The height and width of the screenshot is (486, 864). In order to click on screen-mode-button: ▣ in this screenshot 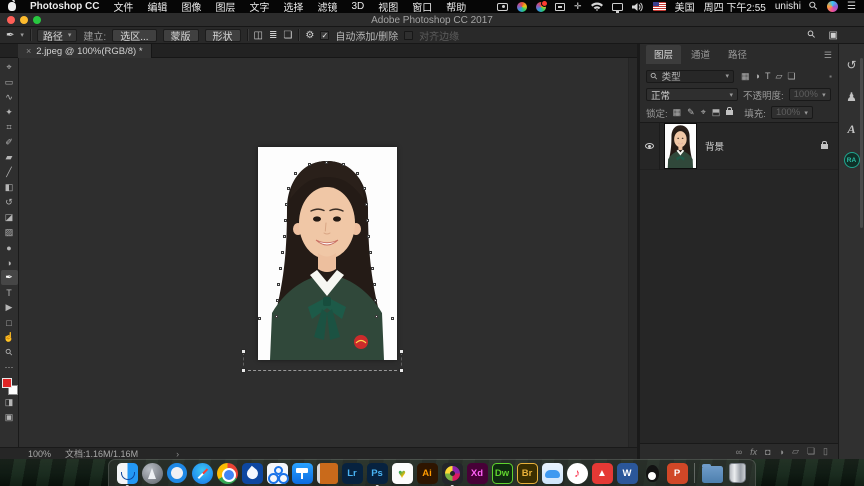, I will do `click(9, 417)`.